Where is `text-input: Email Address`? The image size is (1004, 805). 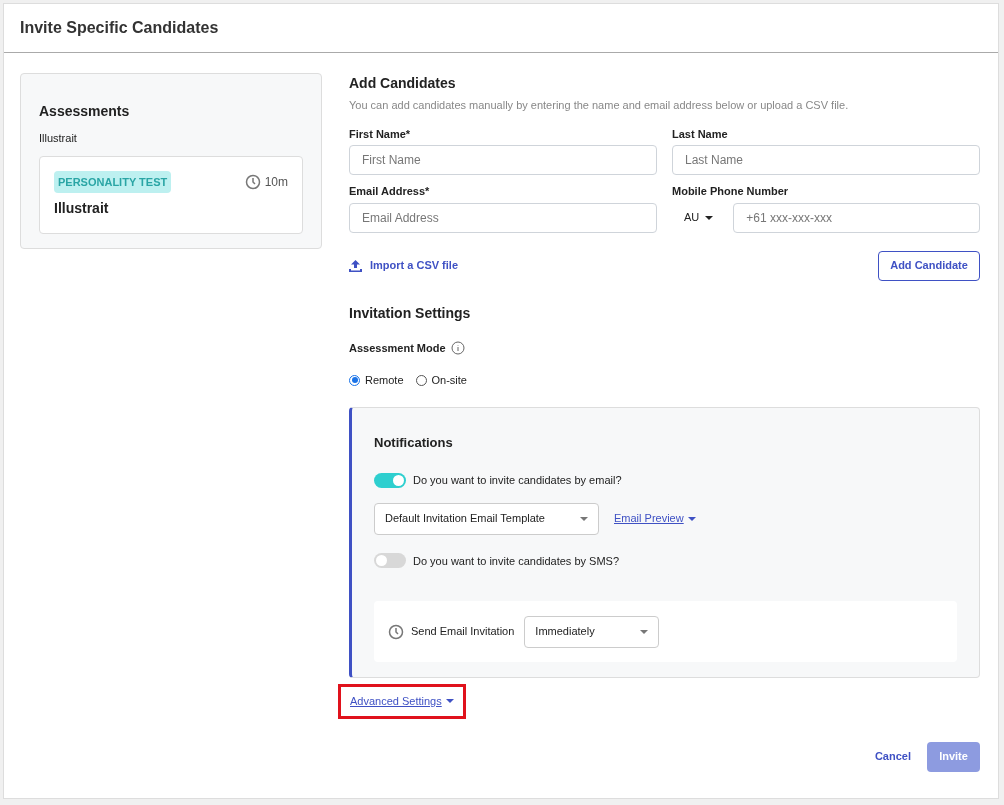 text-input: Email Address is located at coordinates (503, 217).